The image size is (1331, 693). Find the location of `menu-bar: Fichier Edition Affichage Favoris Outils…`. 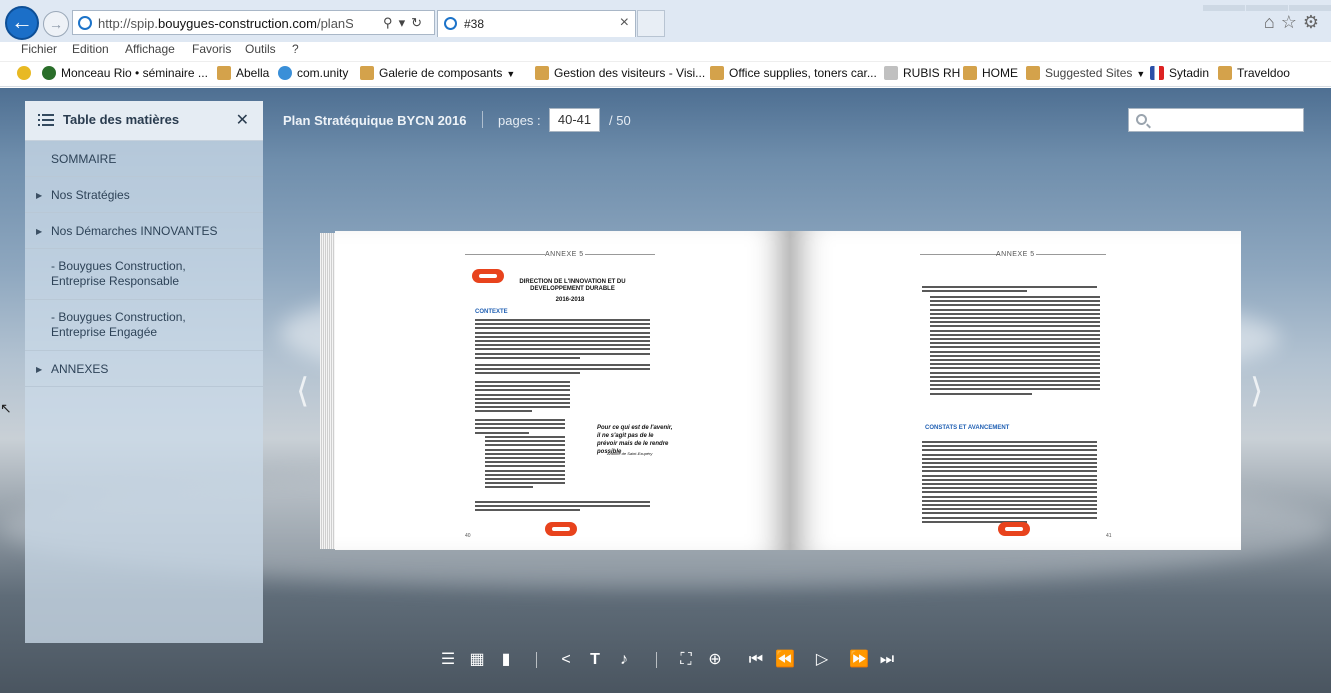

menu-bar: Fichier Edition Affichage Favoris Outils… is located at coordinates (665, 52).